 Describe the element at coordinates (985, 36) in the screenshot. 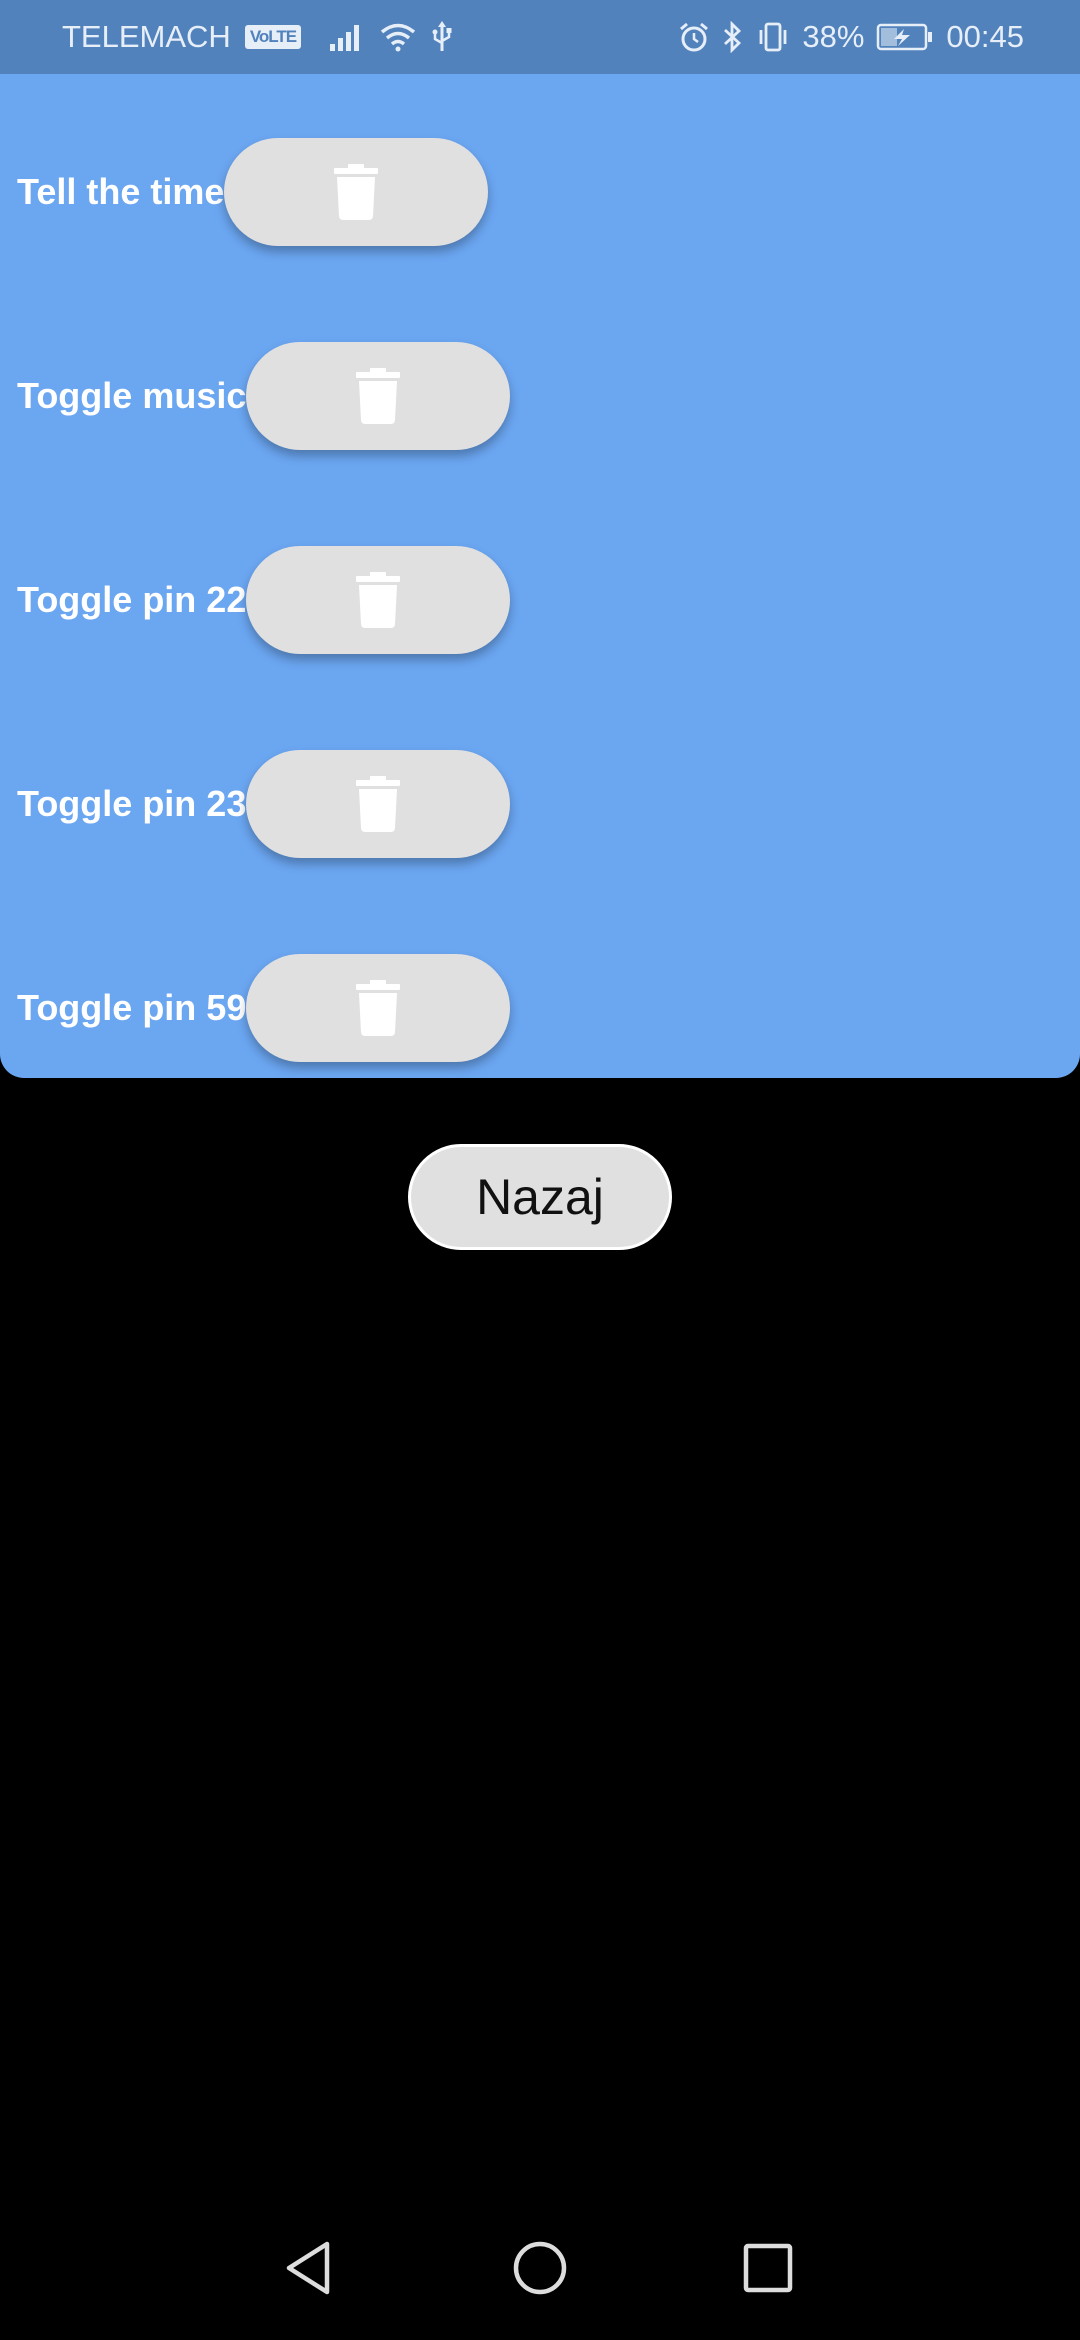

I see `clock-time: 00:45` at that location.